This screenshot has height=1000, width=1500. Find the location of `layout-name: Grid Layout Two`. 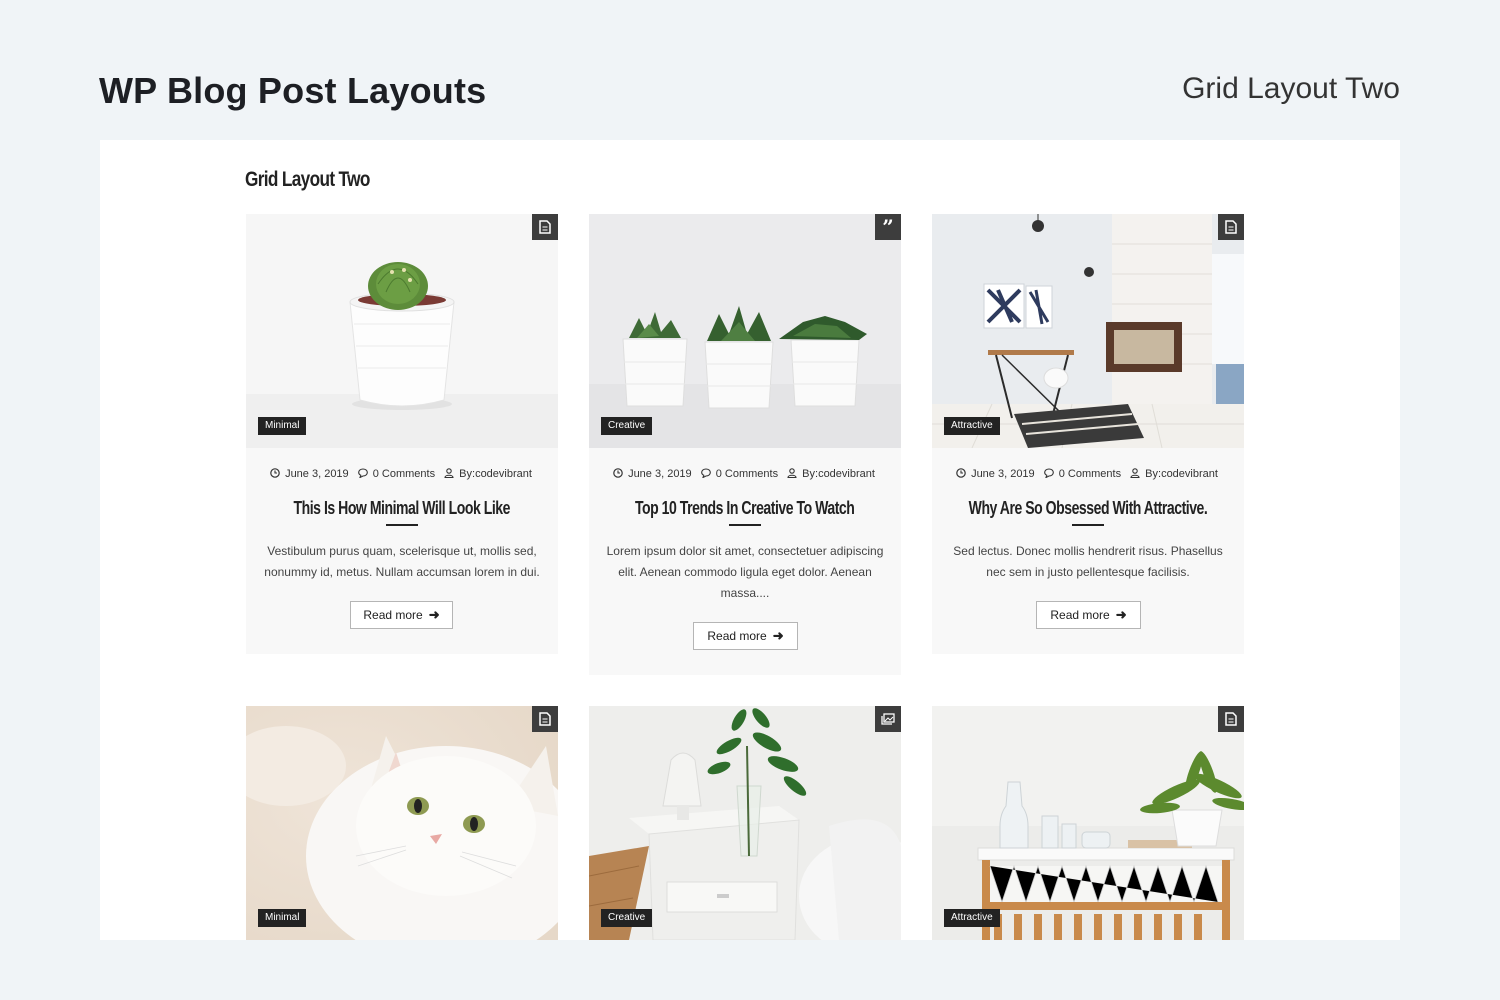

layout-name: Grid Layout Two is located at coordinates (1291, 88).